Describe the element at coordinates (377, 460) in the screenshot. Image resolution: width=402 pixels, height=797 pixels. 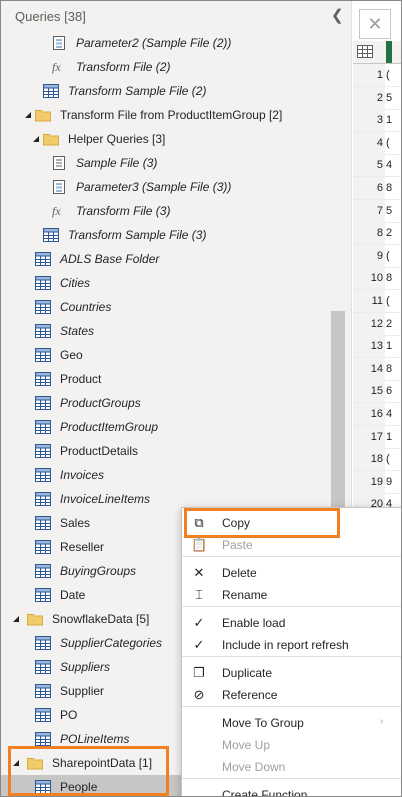
I see `table-row: 18(` at that location.